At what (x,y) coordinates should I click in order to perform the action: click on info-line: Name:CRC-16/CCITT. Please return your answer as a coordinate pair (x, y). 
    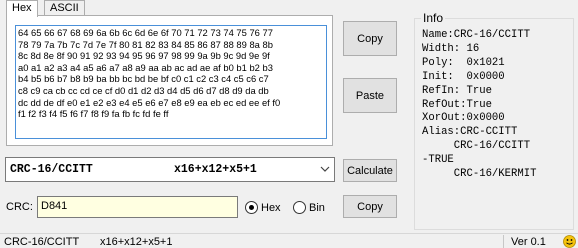
    Looking at the image, I should click on (476, 35).